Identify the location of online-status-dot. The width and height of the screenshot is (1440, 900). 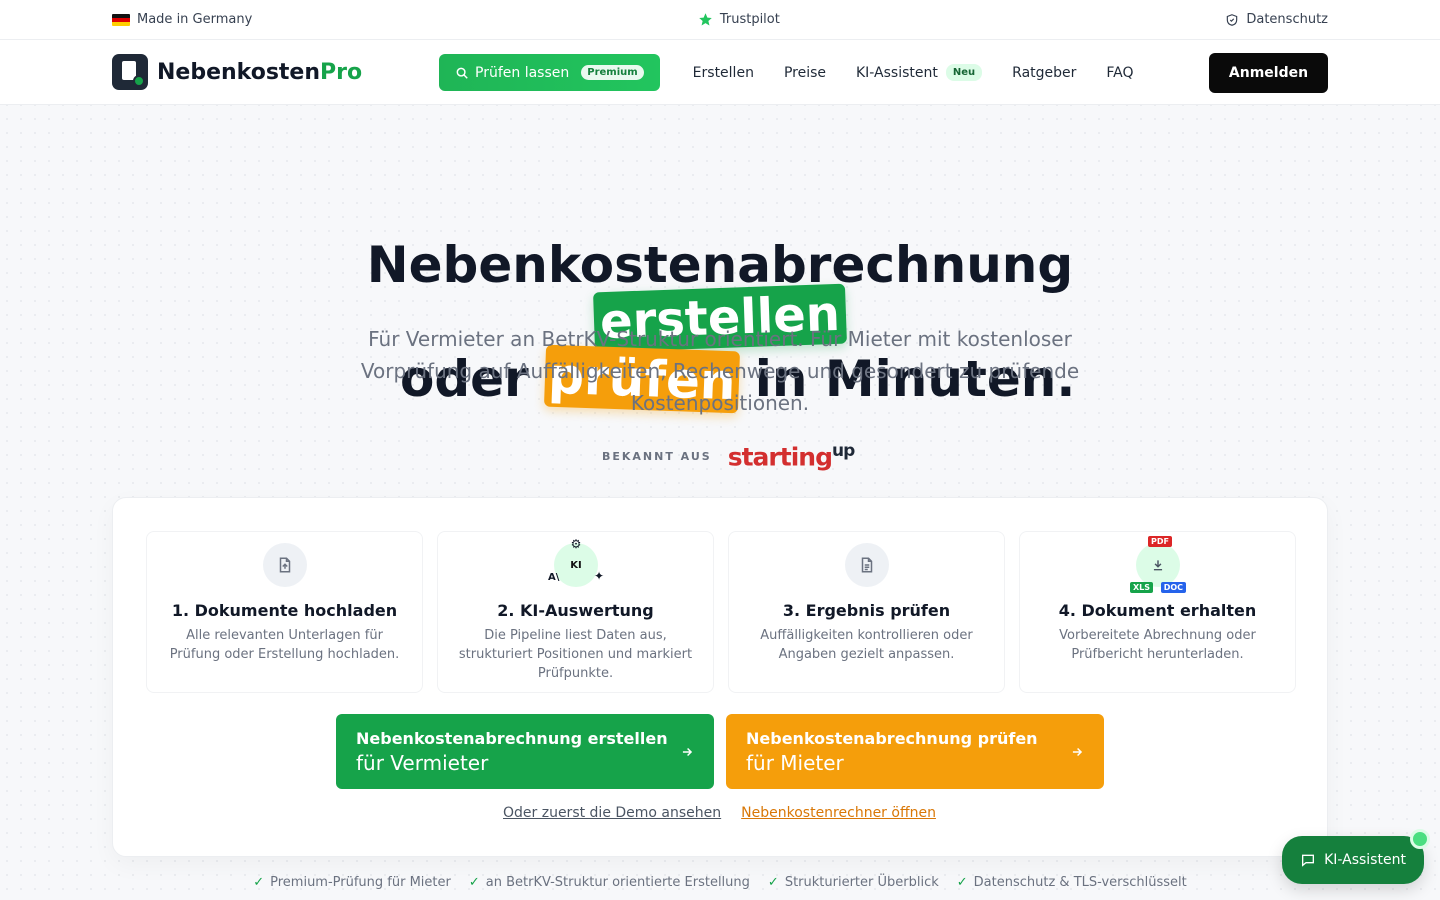
(1420, 839).